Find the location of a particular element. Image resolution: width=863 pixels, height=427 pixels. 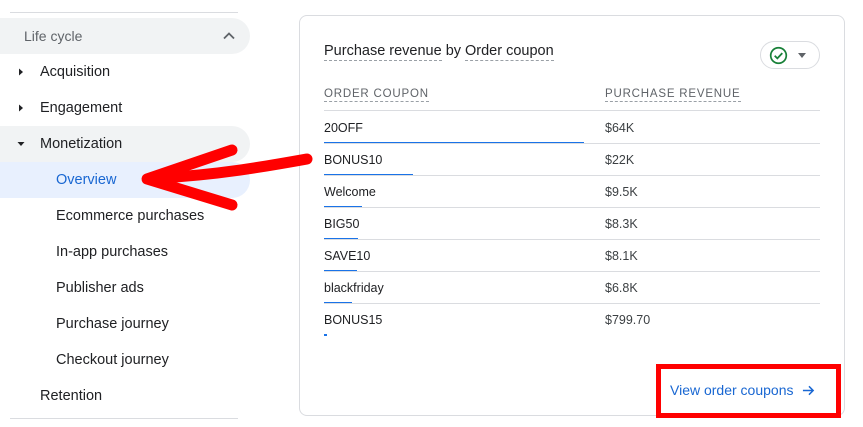

sidebar-item-label: Monetization is located at coordinates (81, 144).